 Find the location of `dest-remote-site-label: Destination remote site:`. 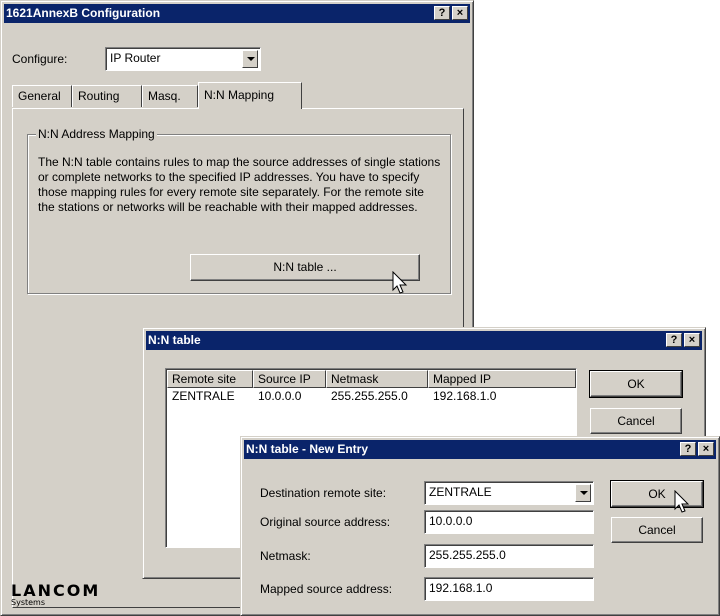

dest-remote-site-label: Destination remote site: is located at coordinates (323, 493).